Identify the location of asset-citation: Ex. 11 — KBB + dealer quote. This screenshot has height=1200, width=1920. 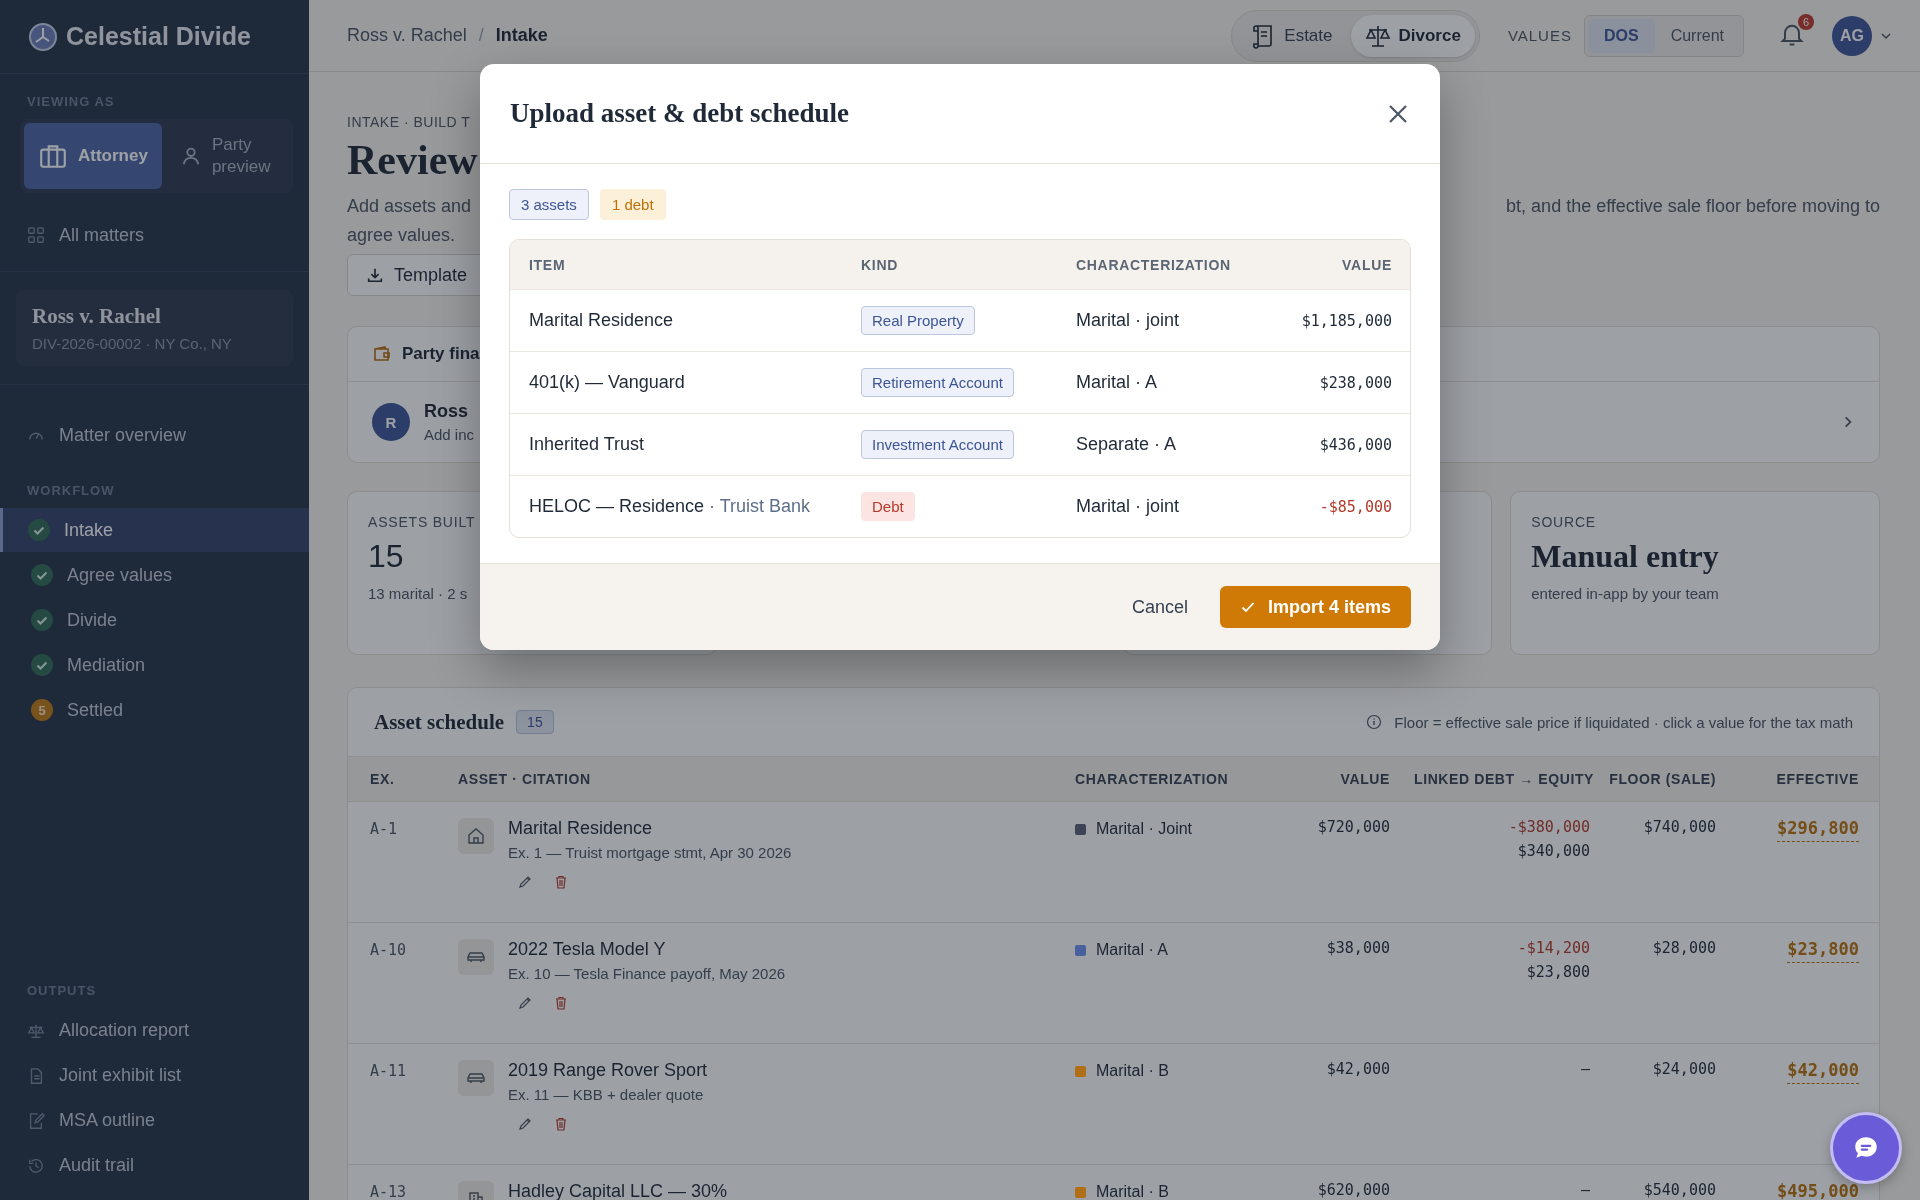
(606, 1094).